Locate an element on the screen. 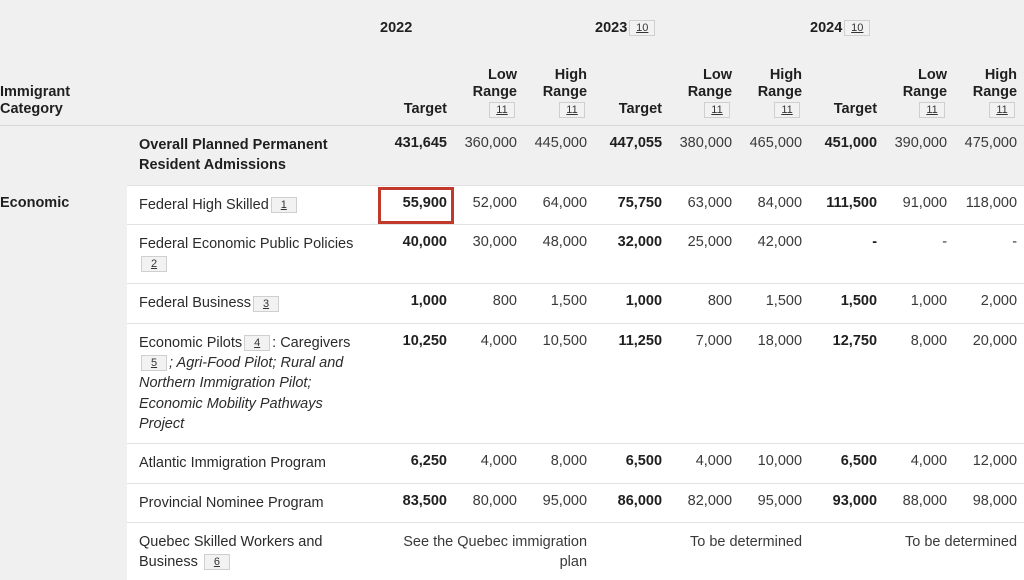 The height and width of the screenshot is (580, 1024). cell-aip-target-2022: 6,250 is located at coordinates (417, 463).